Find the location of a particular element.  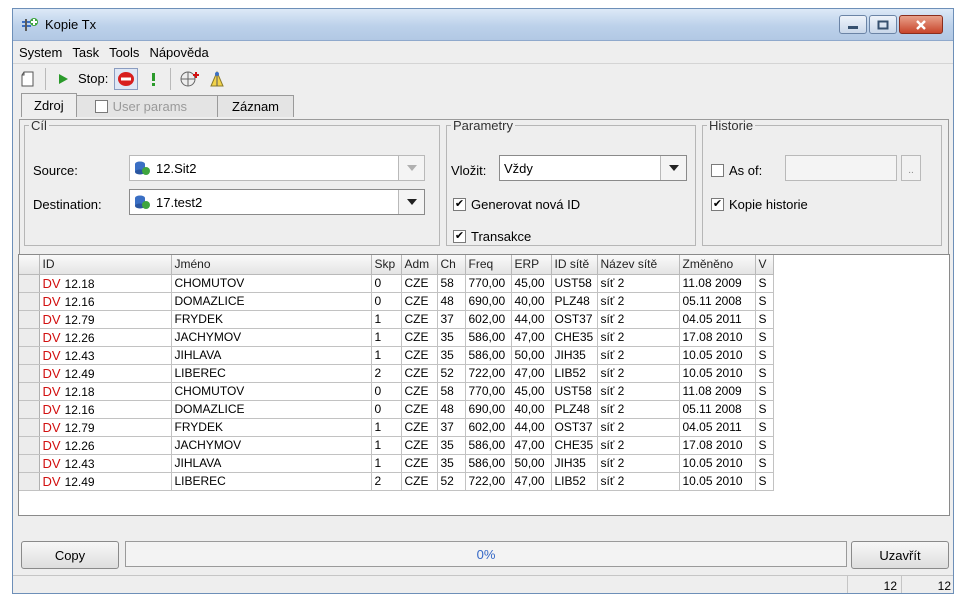

menu-tools: Tools is located at coordinates (124, 52).